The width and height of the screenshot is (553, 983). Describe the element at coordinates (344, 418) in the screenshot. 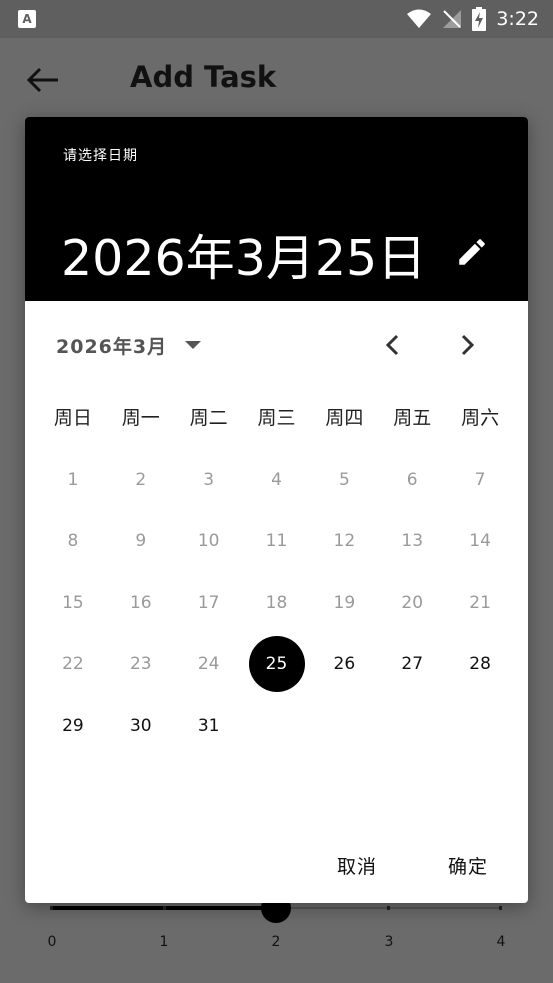

I see `weekday-label: 周四` at that location.